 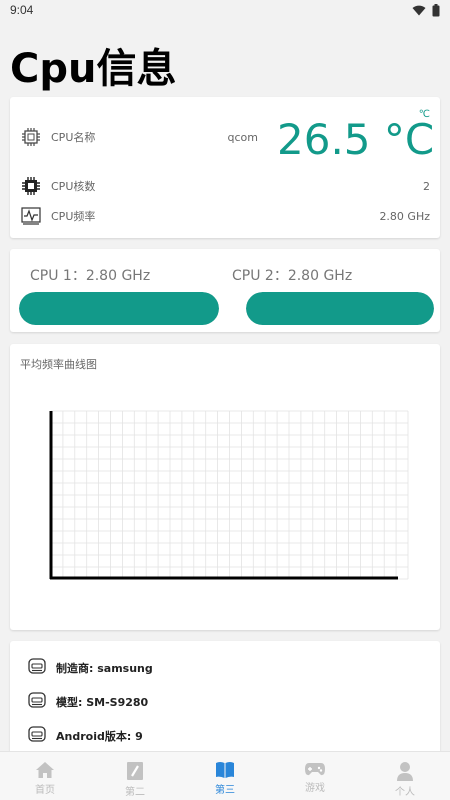 I want to click on tab-third: 第三, so click(x=225, y=776).